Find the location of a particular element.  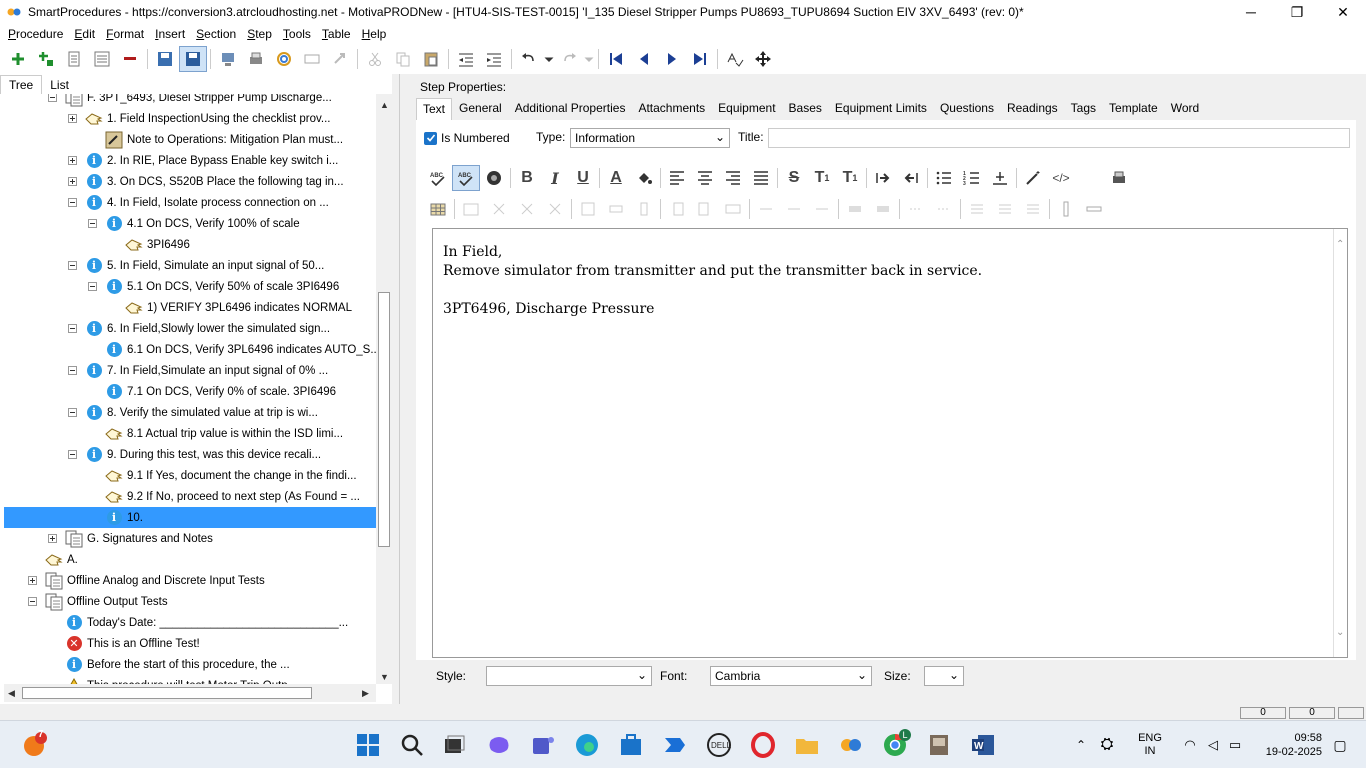

next-icon is located at coordinates (672, 59).